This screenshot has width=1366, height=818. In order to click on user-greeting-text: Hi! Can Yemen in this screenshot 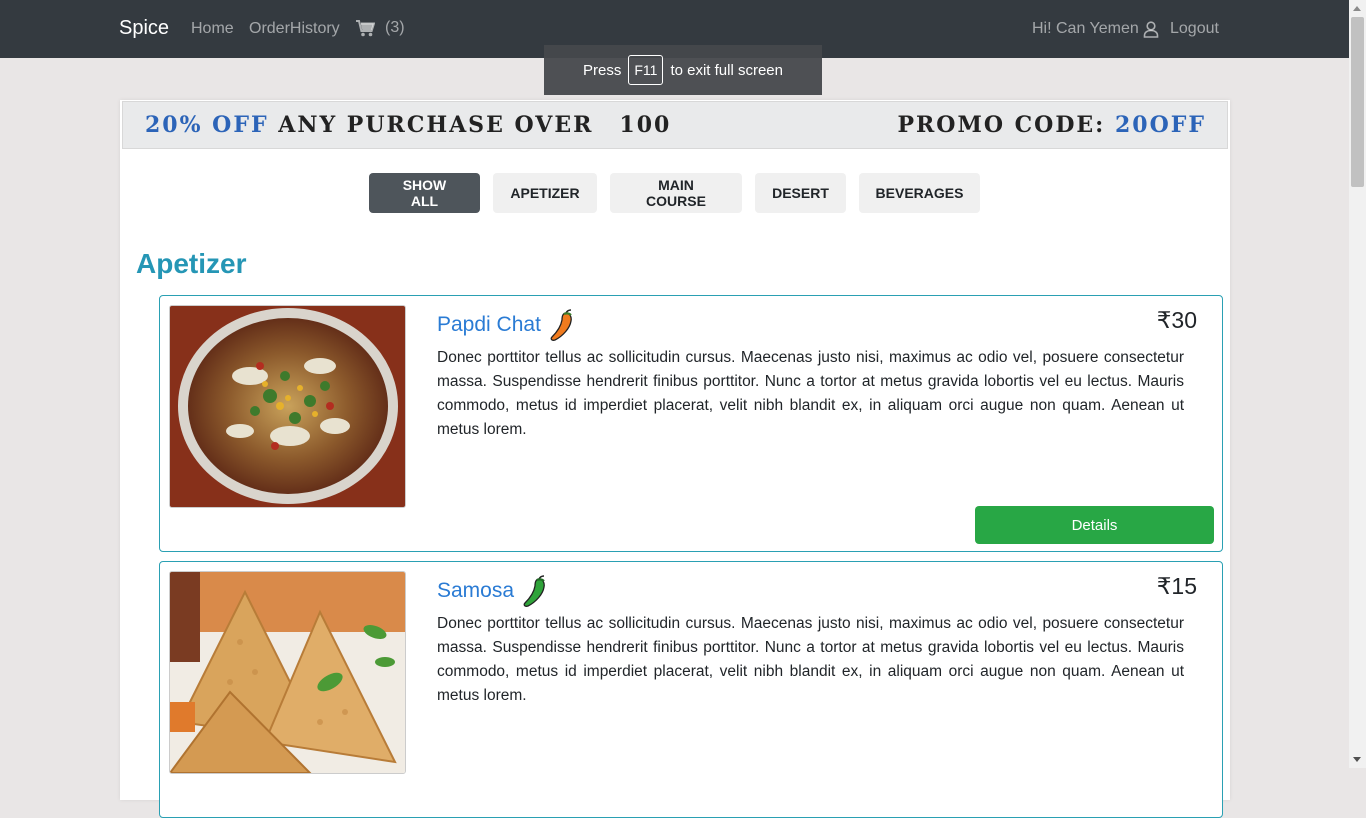, I will do `click(1085, 28)`.